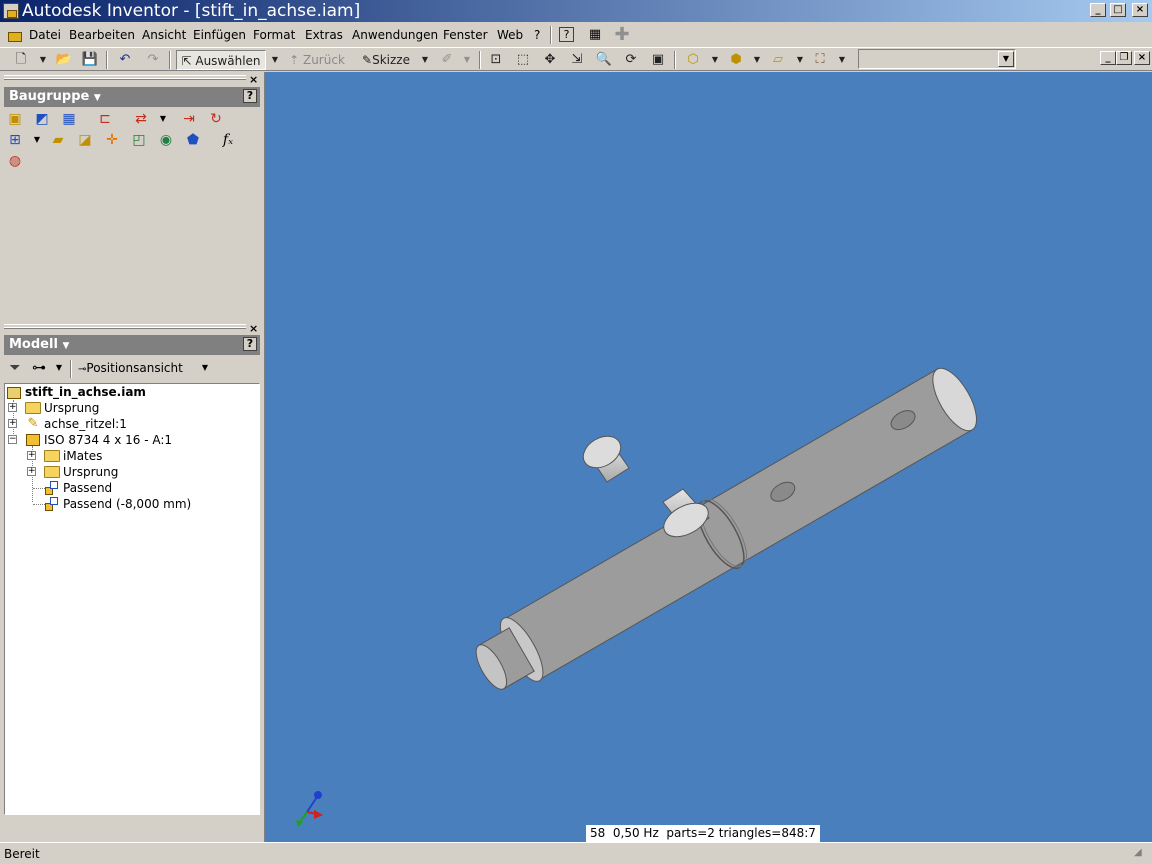 This screenshot has height=864, width=1152. What do you see at coordinates (274, 35) in the screenshot?
I see `menu-format: Format` at bounding box center [274, 35].